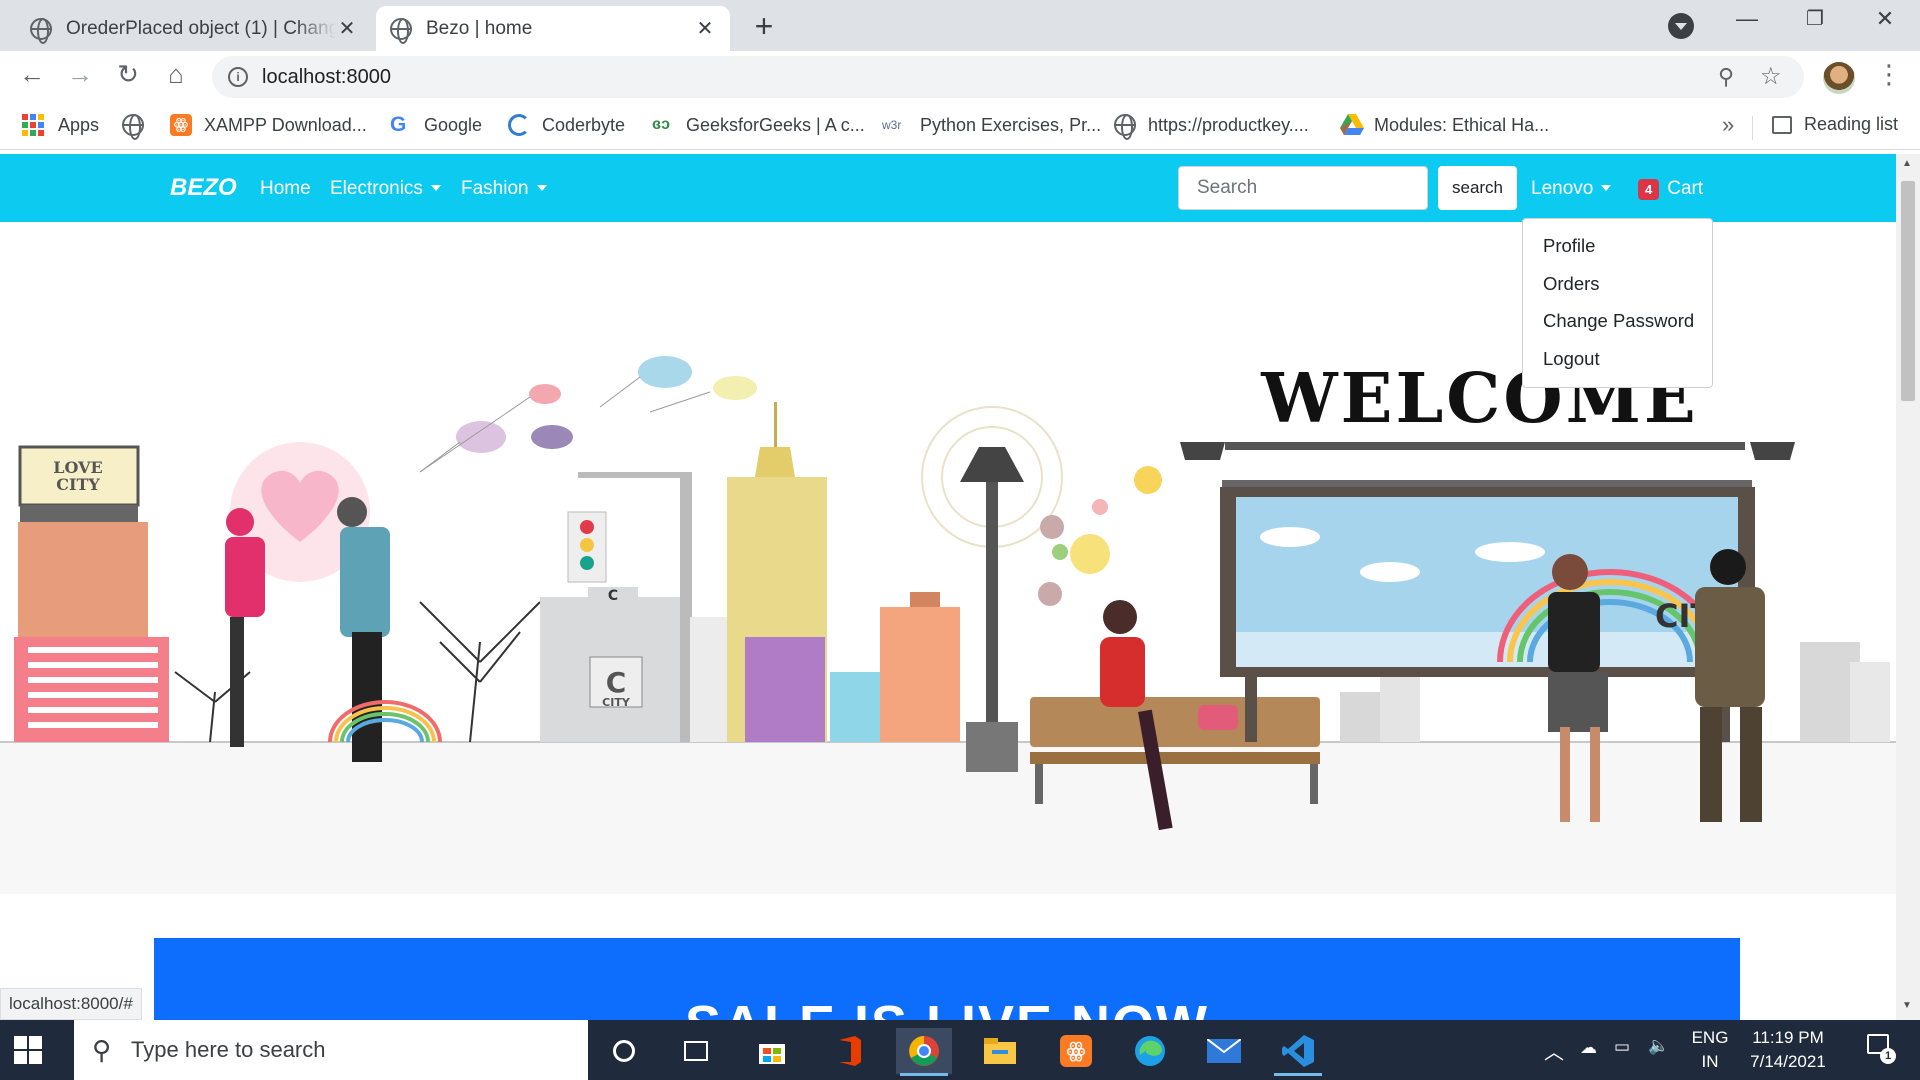 This screenshot has height=1080, width=1920. What do you see at coordinates (1617, 321) in the screenshot?
I see `menu-item-change-password: Change Password` at bounding box center [1617, 321].